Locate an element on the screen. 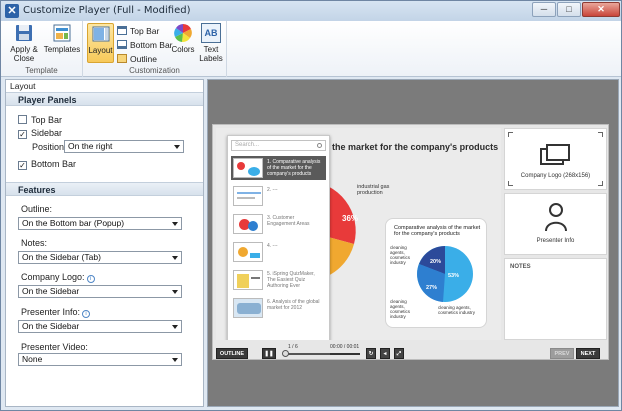  templates-icon is located at coordinates (62, 33).